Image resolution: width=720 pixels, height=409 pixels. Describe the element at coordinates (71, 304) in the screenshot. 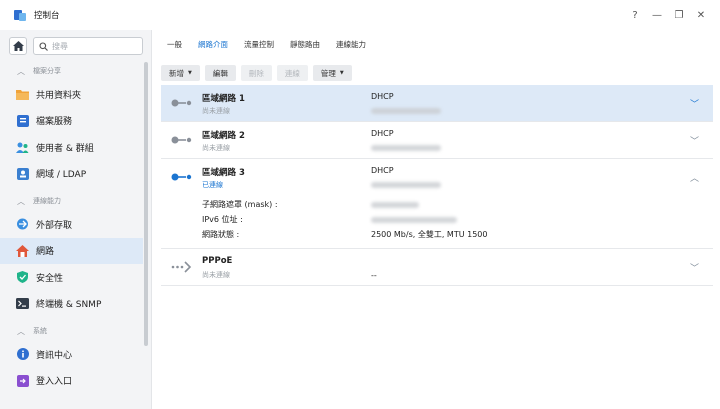

I see `sidebar-item-terminal-snmp: 終端機 & SNMP` at that location.